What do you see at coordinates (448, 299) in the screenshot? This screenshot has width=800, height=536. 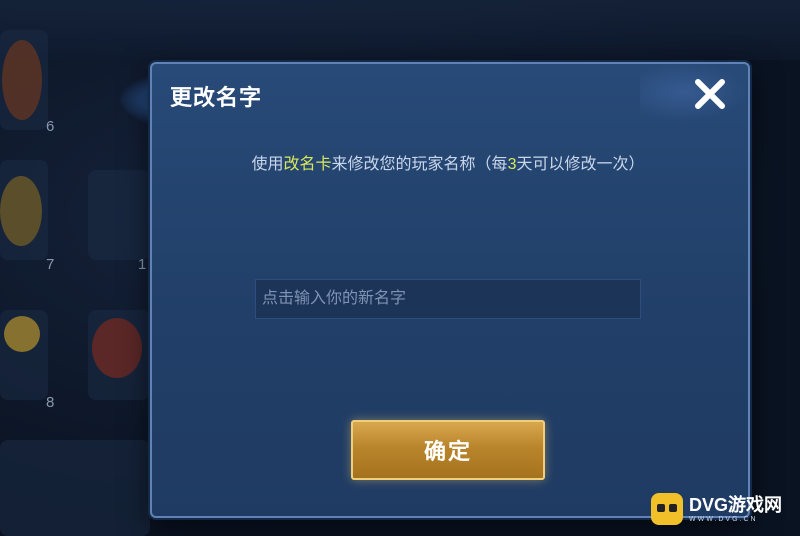 I see `new-name-input` at bounding box center [448, 299].